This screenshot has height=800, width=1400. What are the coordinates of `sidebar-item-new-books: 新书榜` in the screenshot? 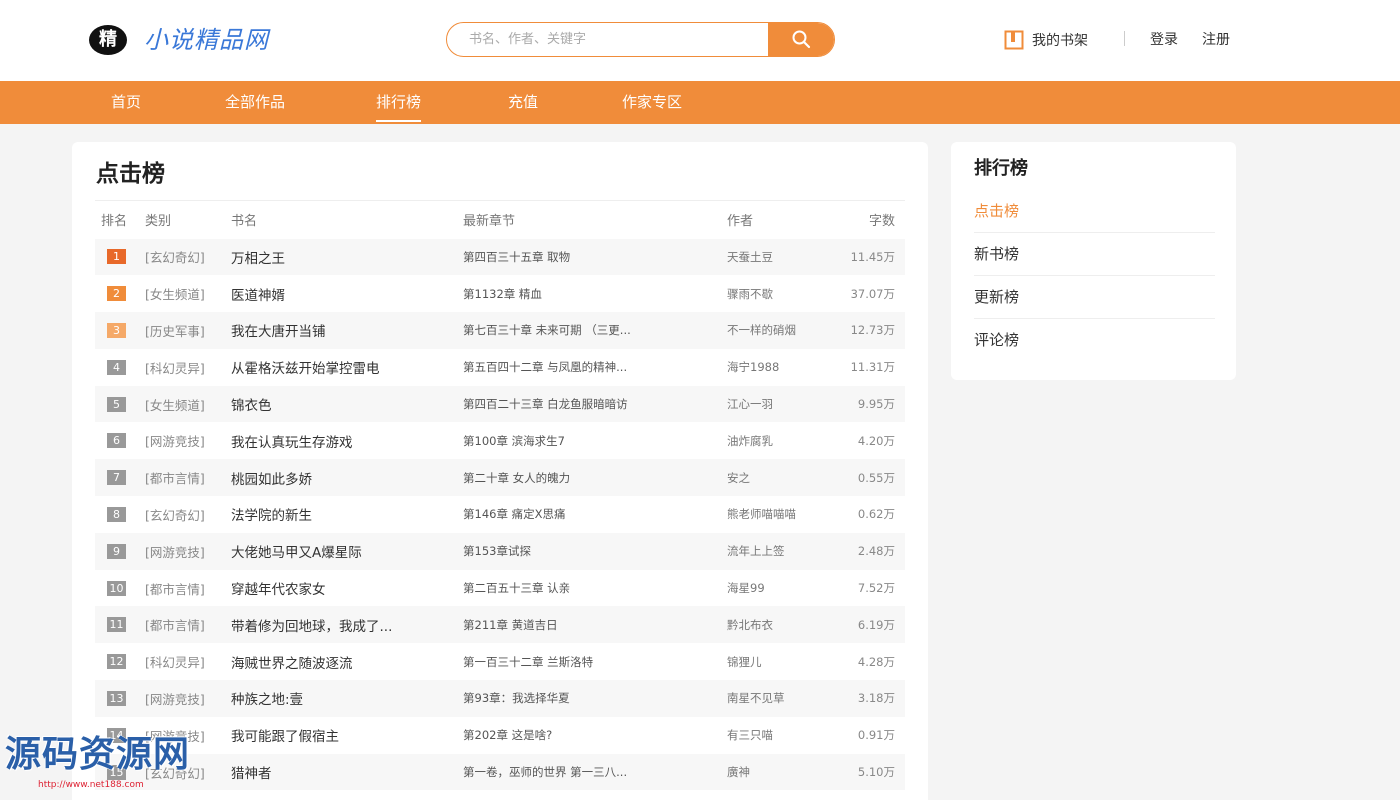 It's located at (1094, 254).